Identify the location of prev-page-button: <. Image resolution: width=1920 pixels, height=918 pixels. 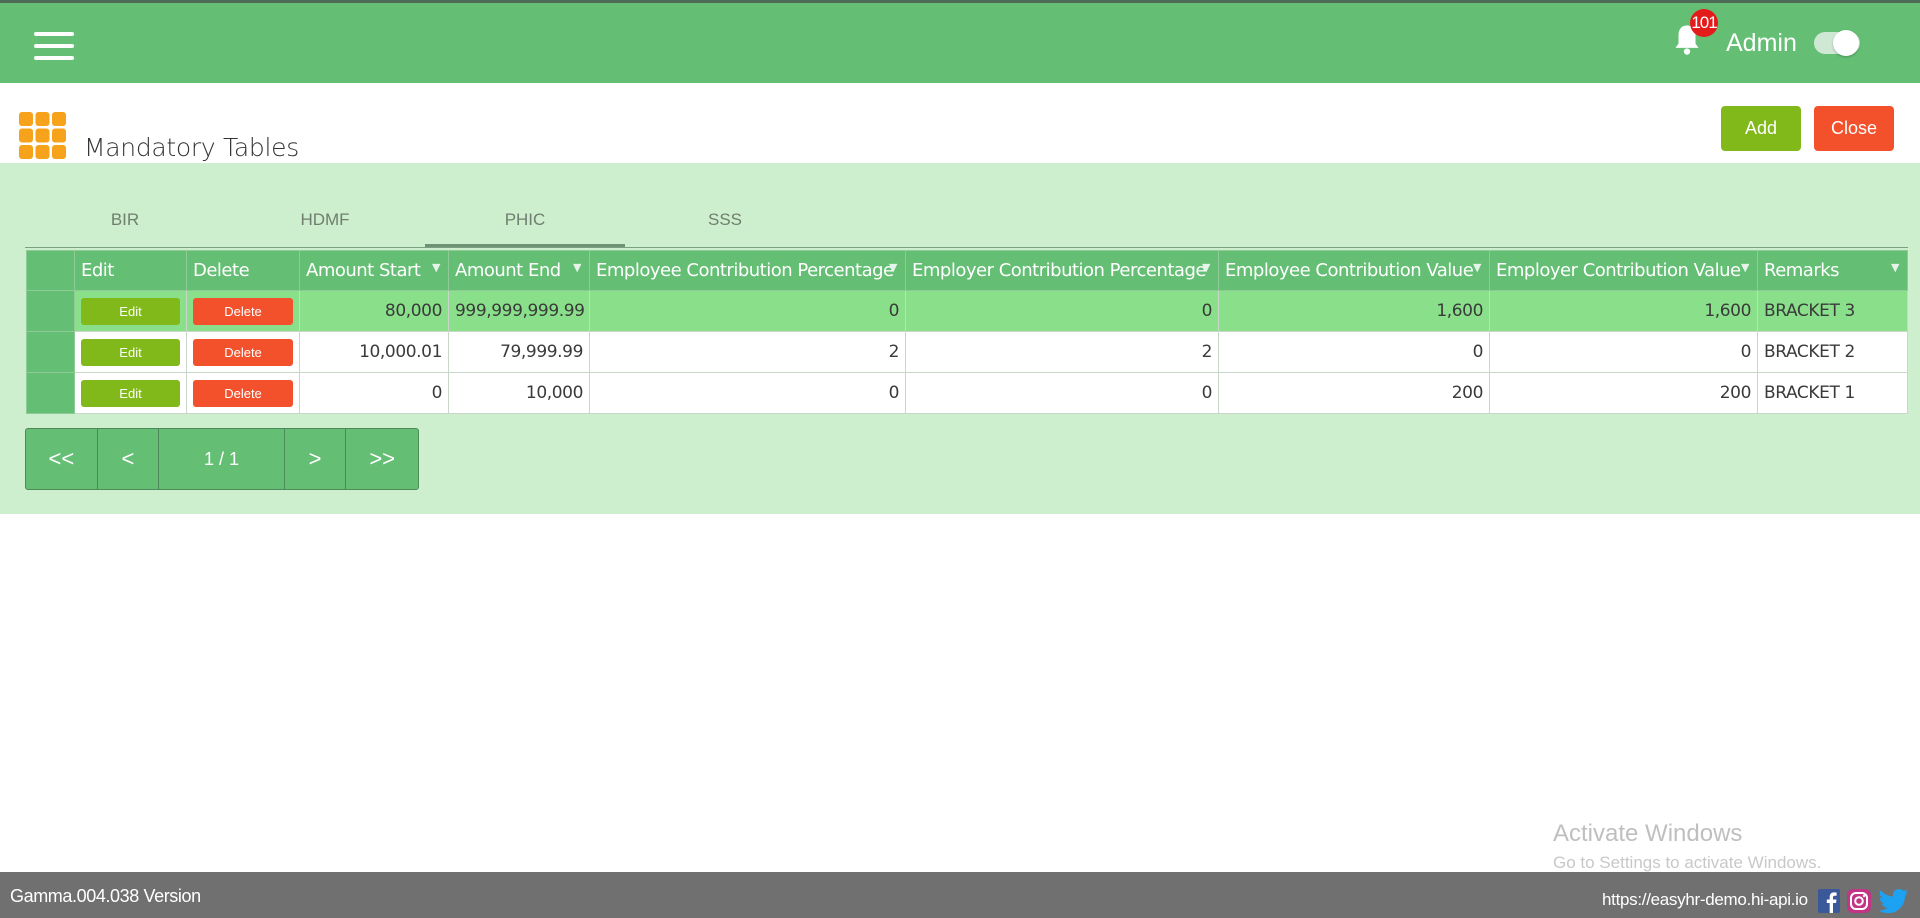
(129, 459).